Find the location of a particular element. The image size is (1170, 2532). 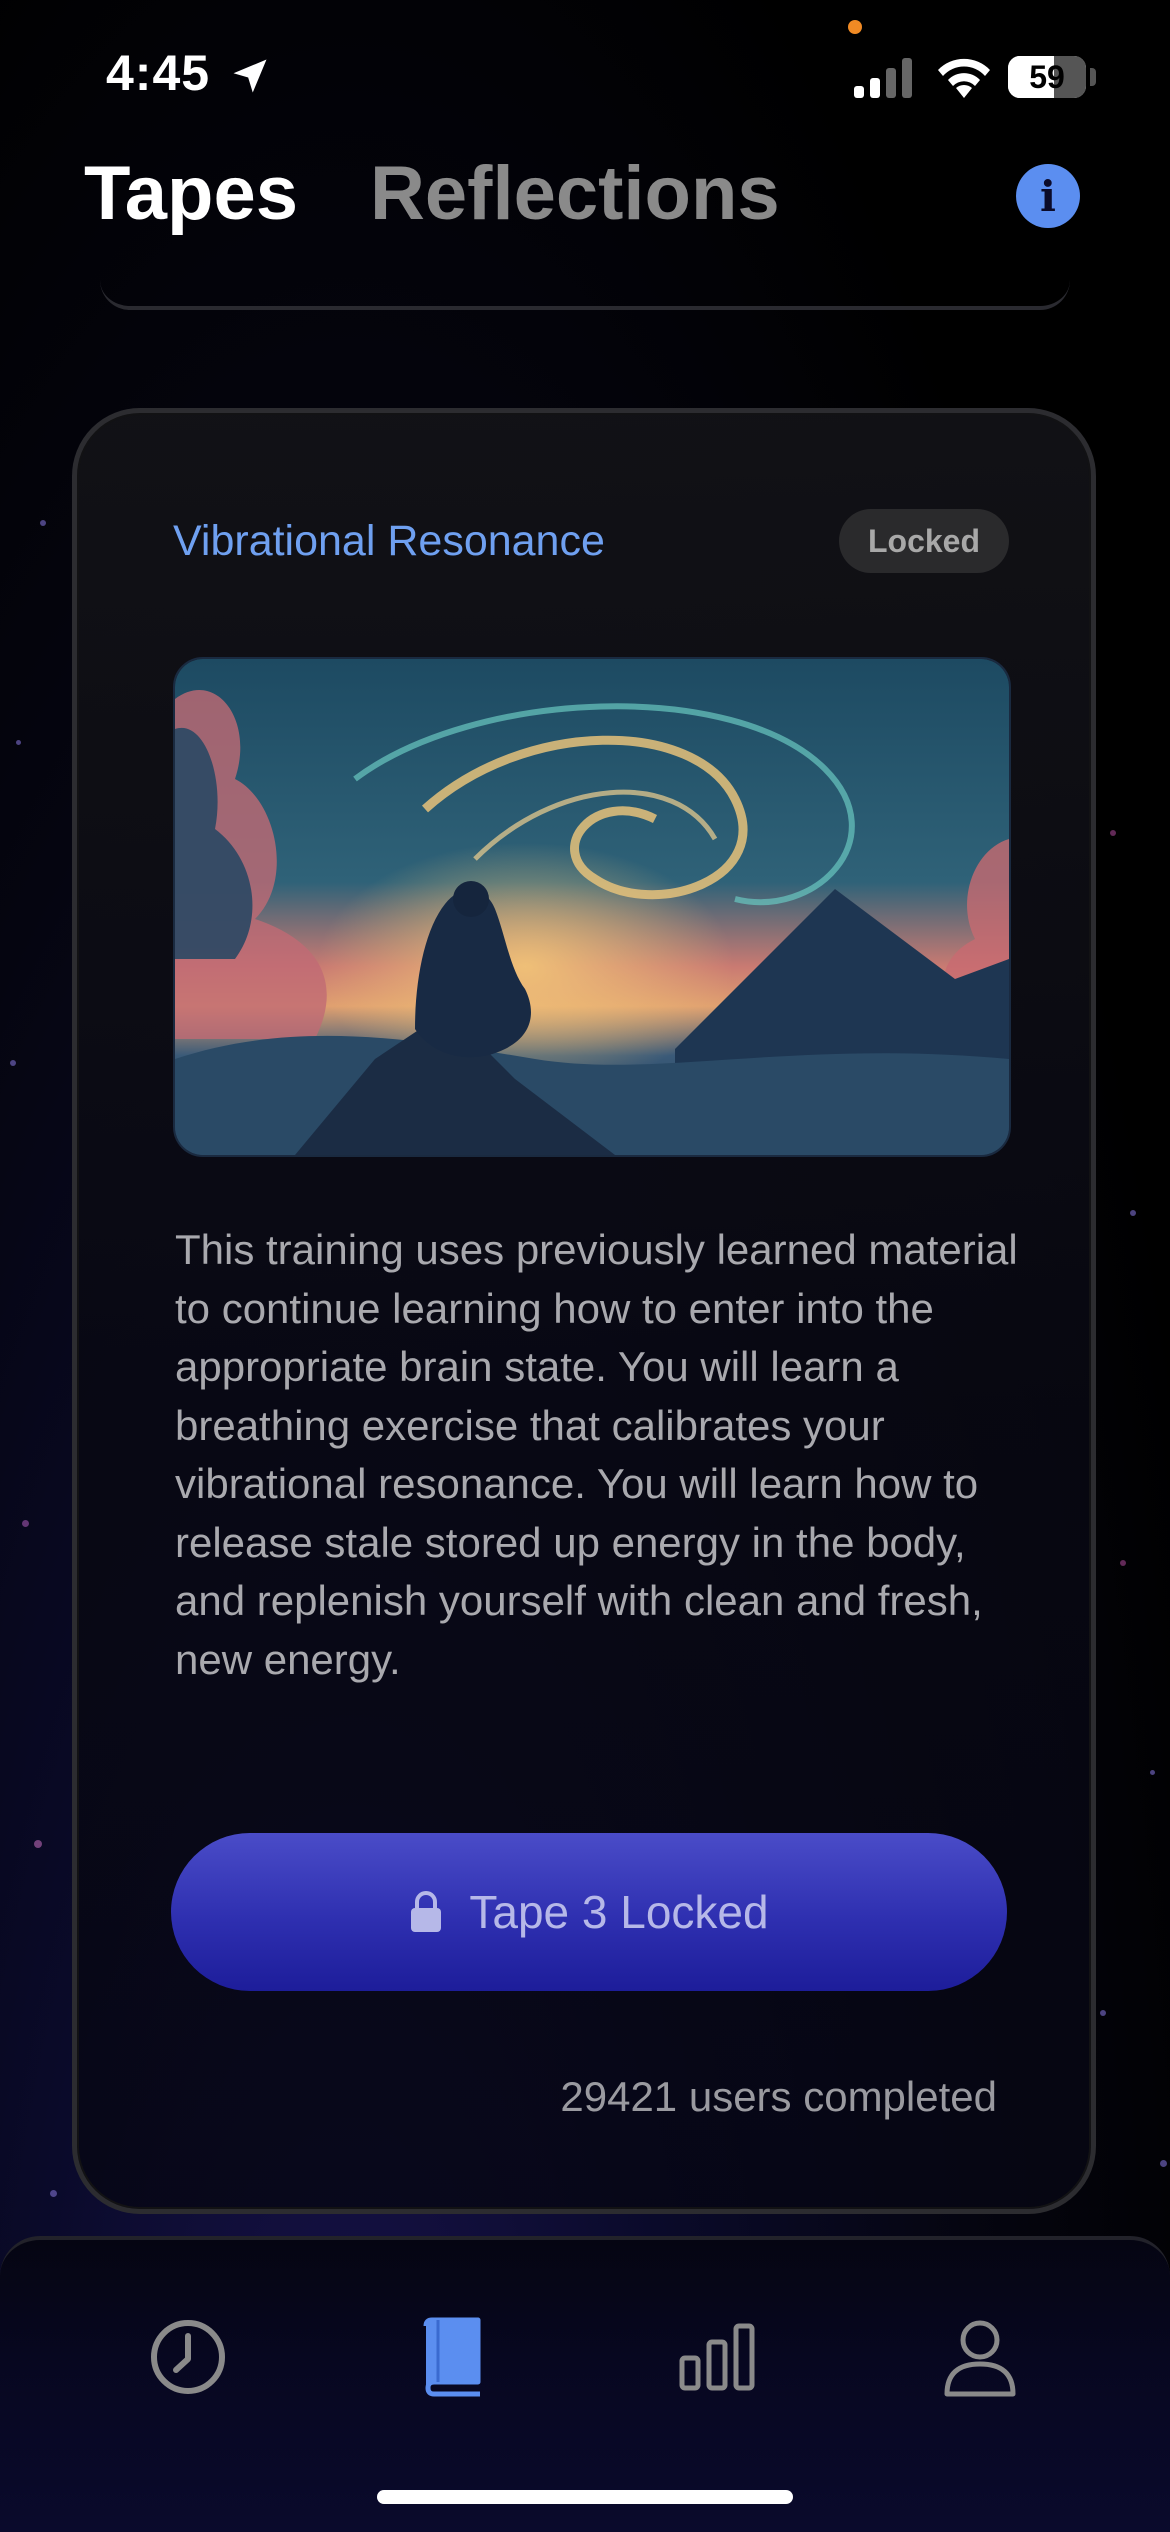

info-button: i is located at coordinates (1048, 196).